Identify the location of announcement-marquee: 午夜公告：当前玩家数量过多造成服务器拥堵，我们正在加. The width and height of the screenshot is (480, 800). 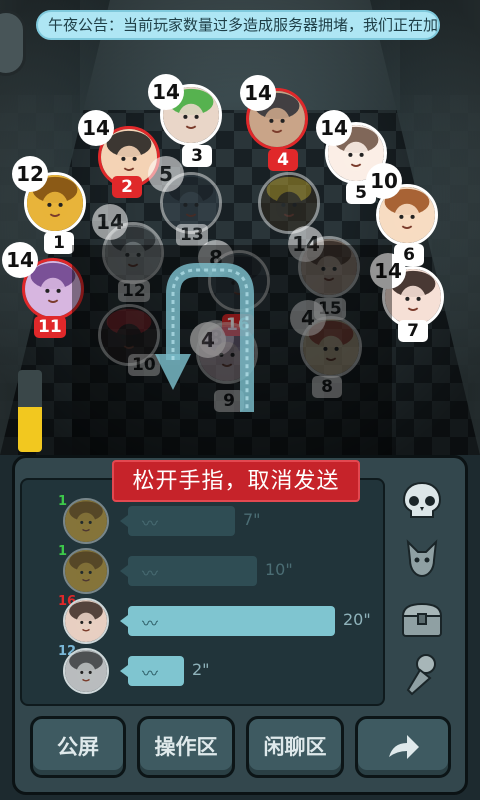
(238, 25).